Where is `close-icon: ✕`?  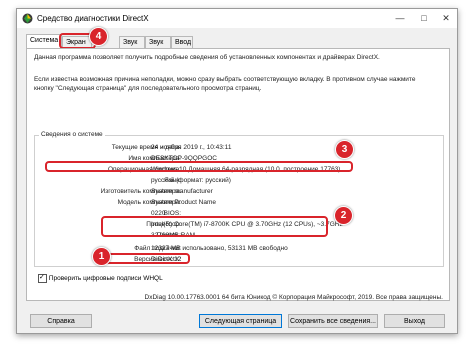
close-icon: ✕ is located at coordinates (446, 18).